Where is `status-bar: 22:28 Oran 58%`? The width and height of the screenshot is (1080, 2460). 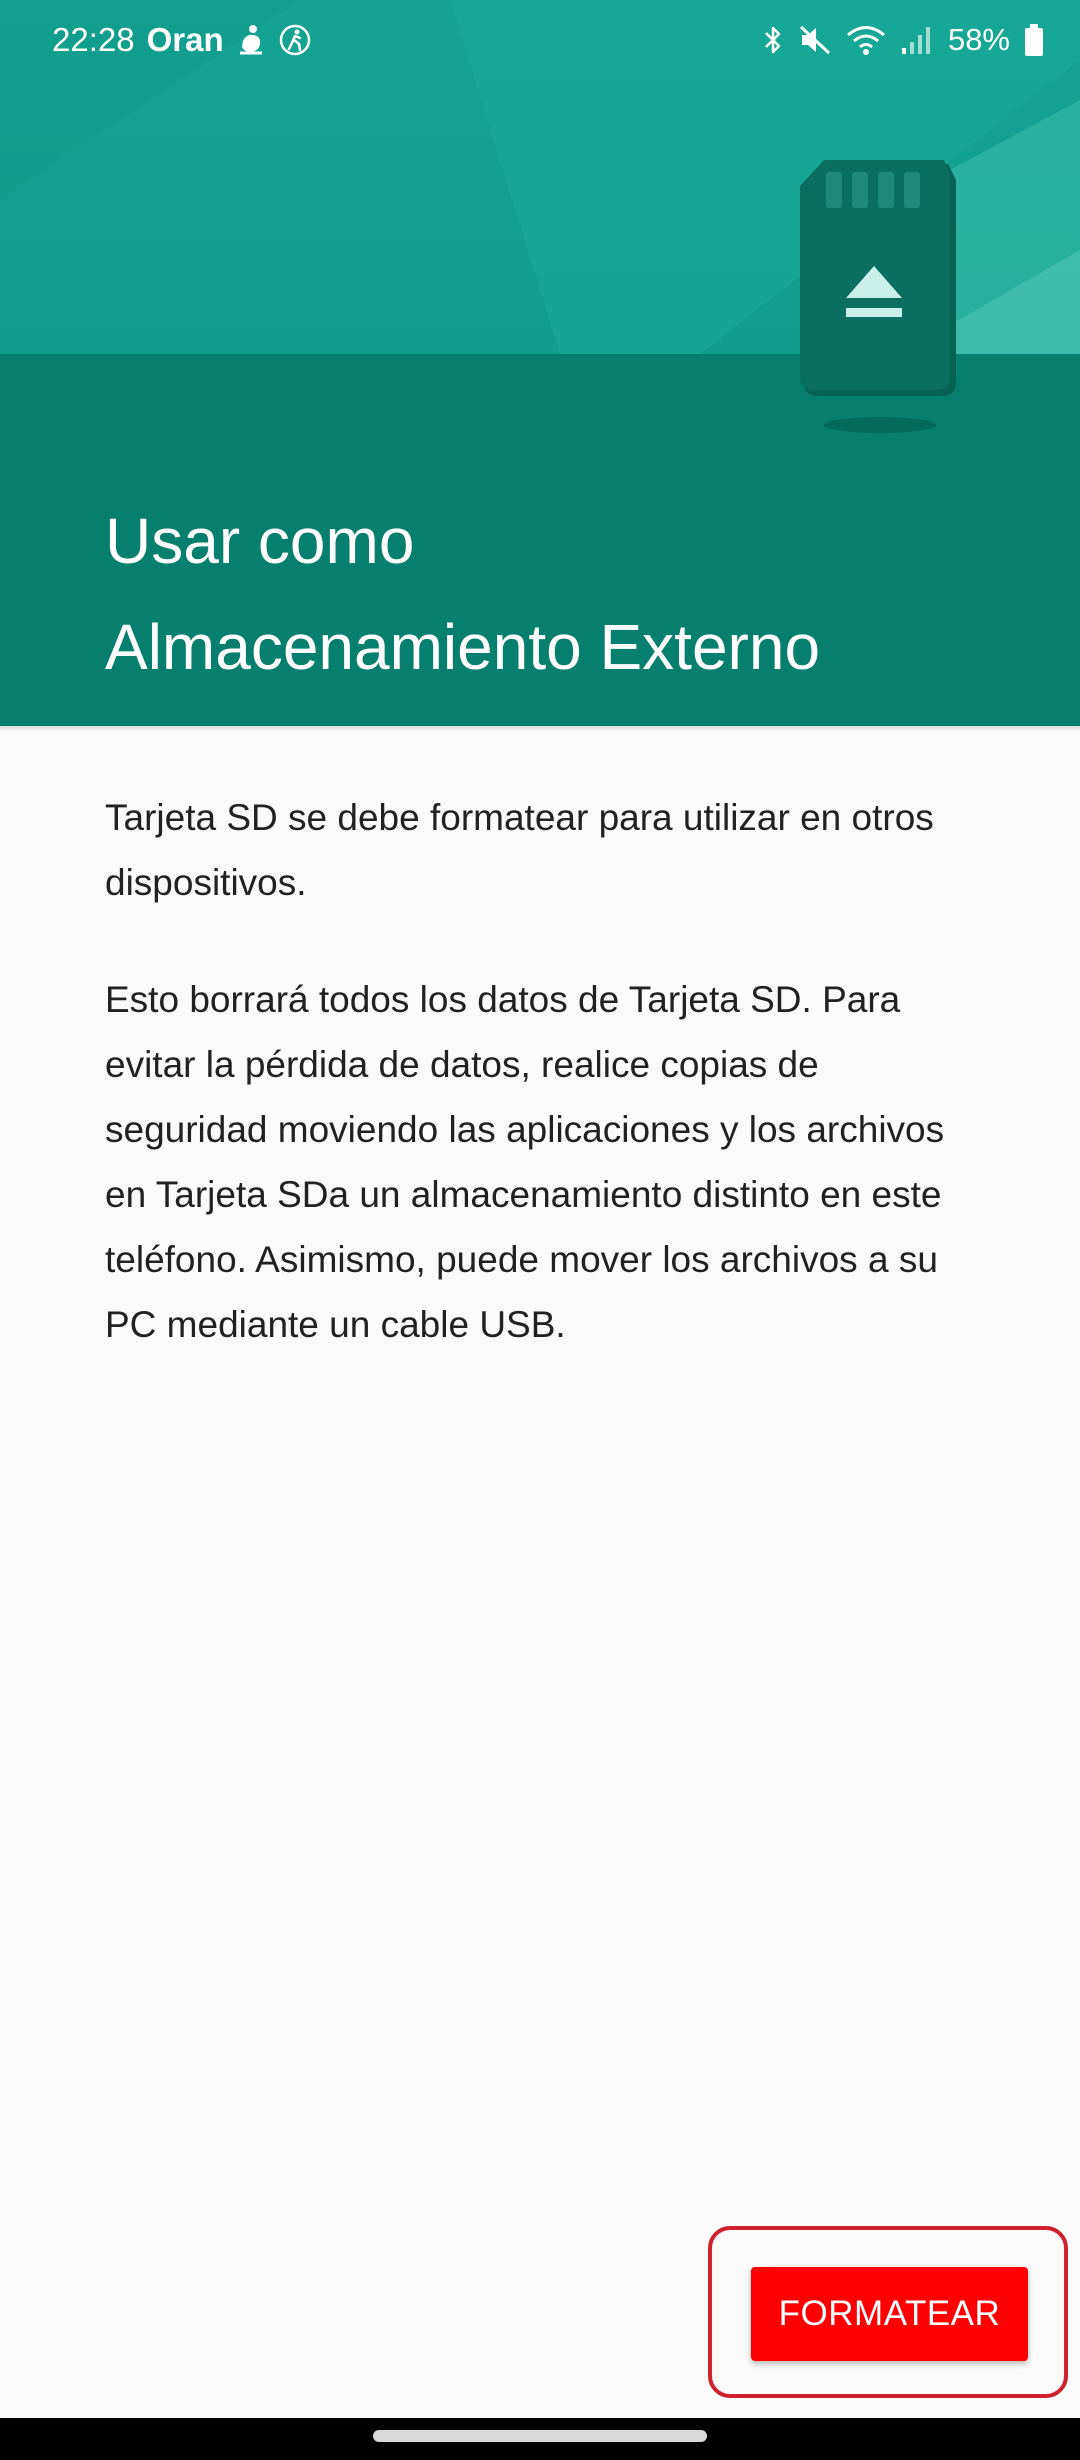
status-bar: 22:28 Oran 58% is located at coordinates (540, 40).